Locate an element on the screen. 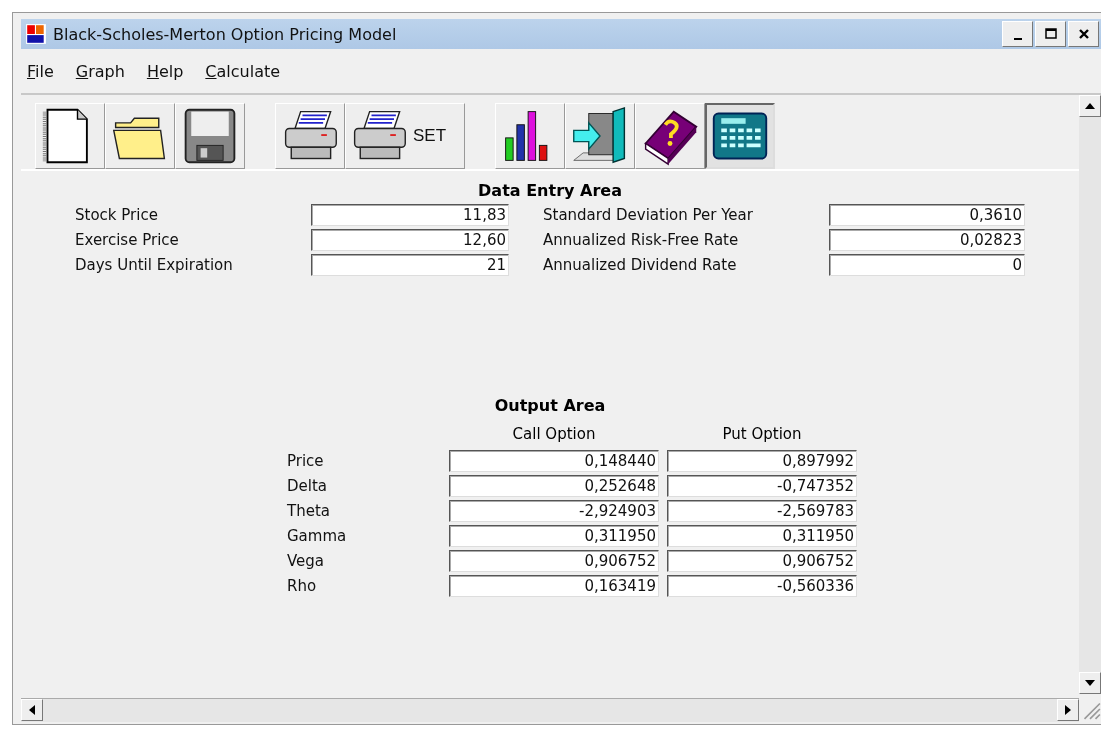 The height and width of the screenshot is (737, 1101). close-icon is located at coordinates (1083, 34).